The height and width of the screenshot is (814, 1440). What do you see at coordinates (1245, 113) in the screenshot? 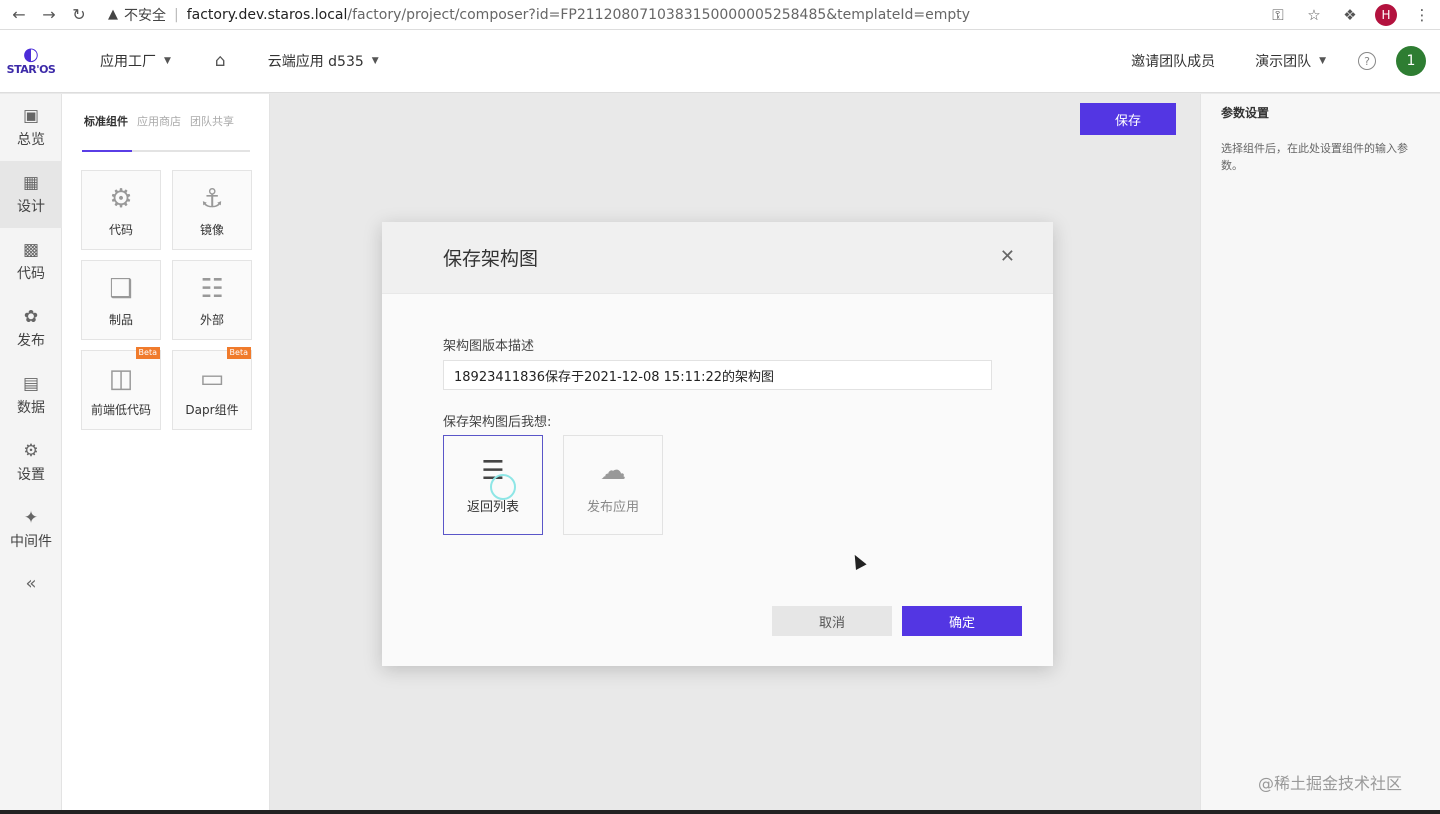
I see `params-title: 参数设置` at bounding box center [1245, 113].